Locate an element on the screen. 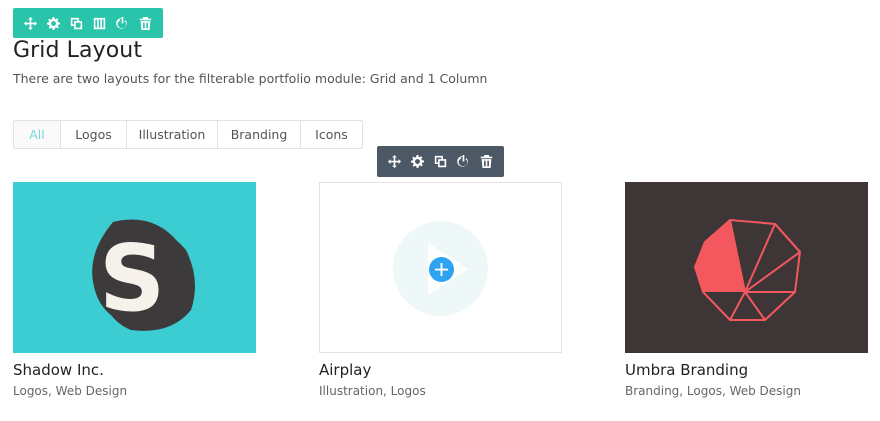  columns-icon is located at coordinates (99, 23).